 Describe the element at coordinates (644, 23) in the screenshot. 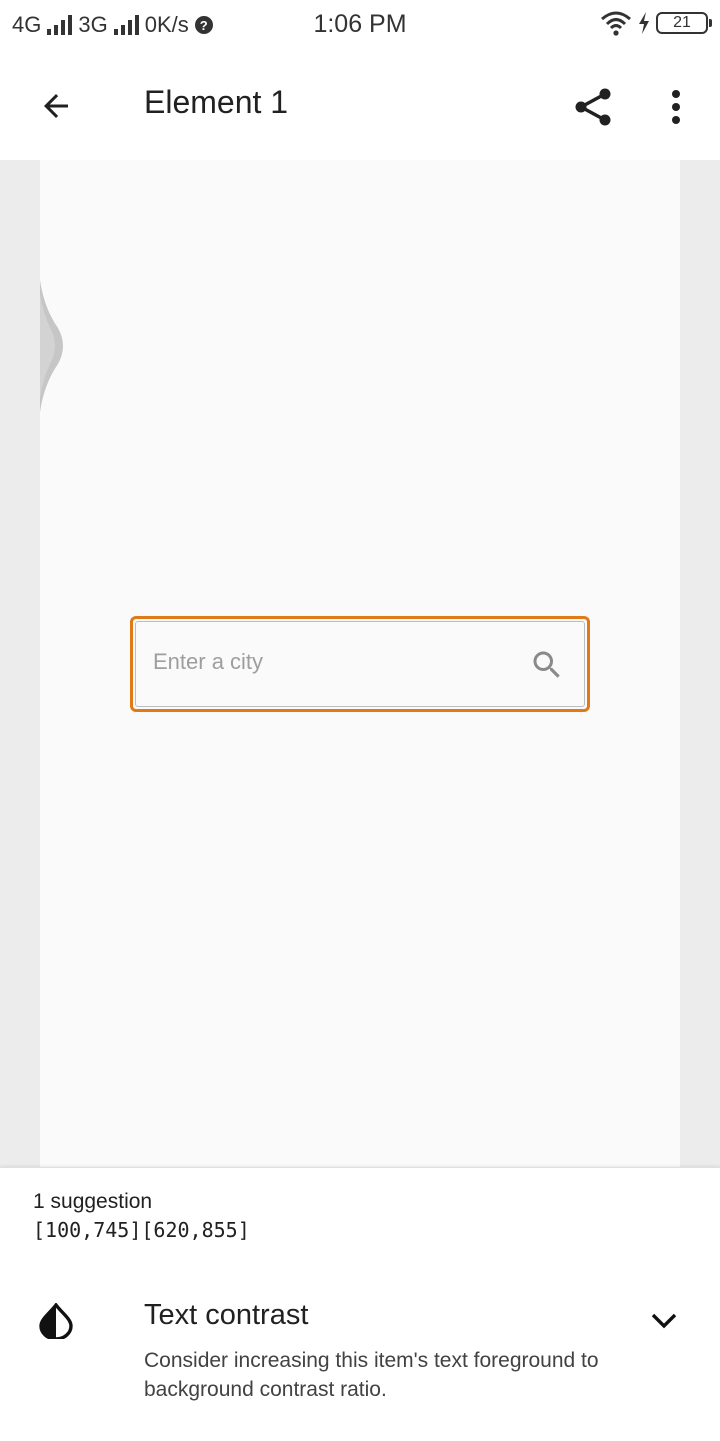

I see `charging-icon` at that location.